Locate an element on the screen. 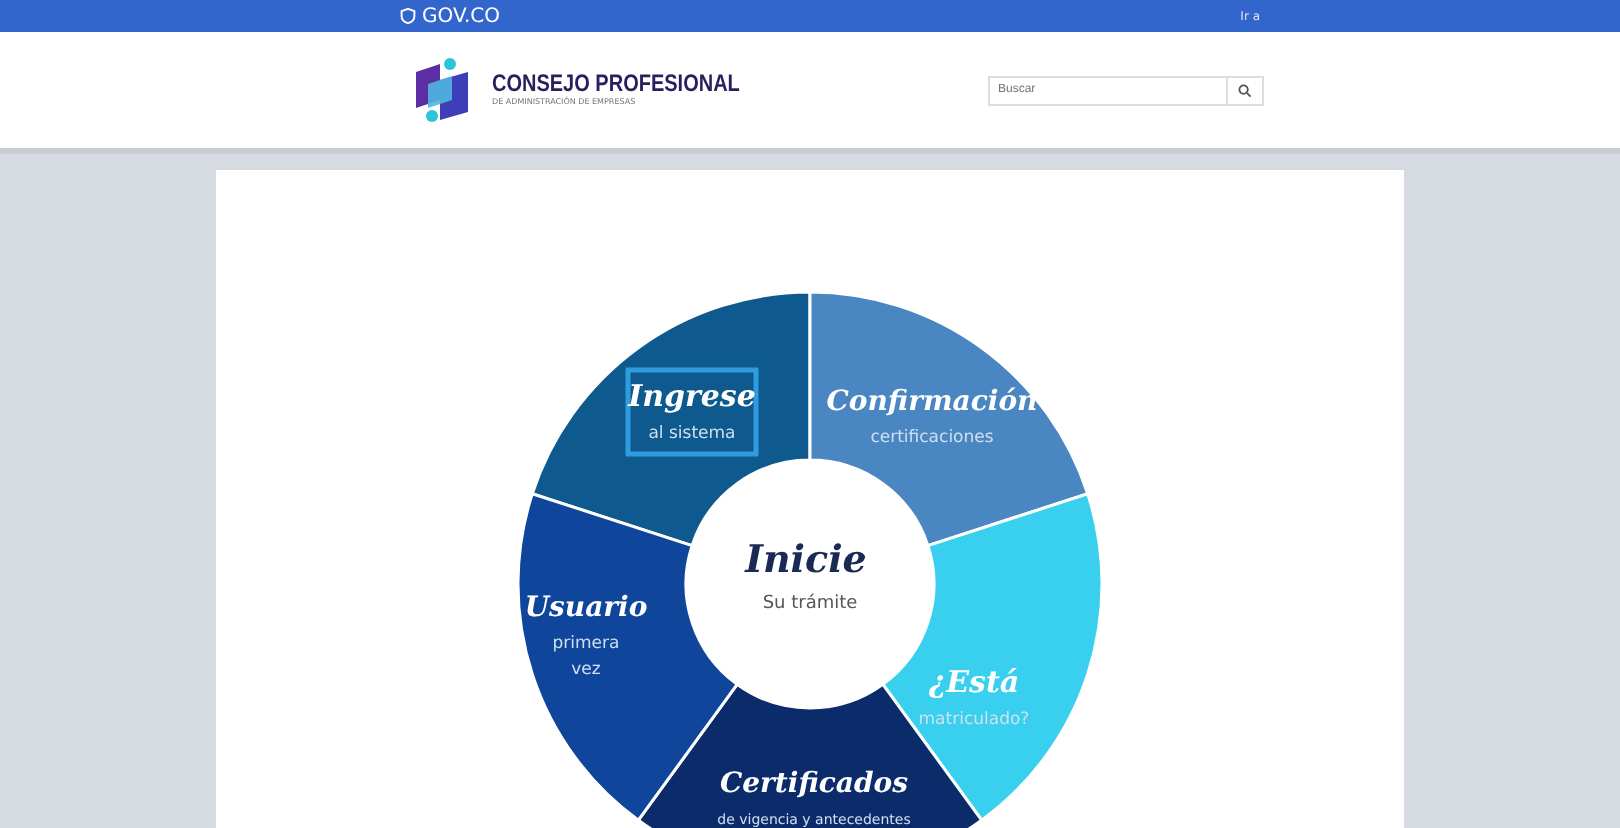 The height and width of the screenshot is (828, 1620). highlight-frame is located at coordinates (692, 412).